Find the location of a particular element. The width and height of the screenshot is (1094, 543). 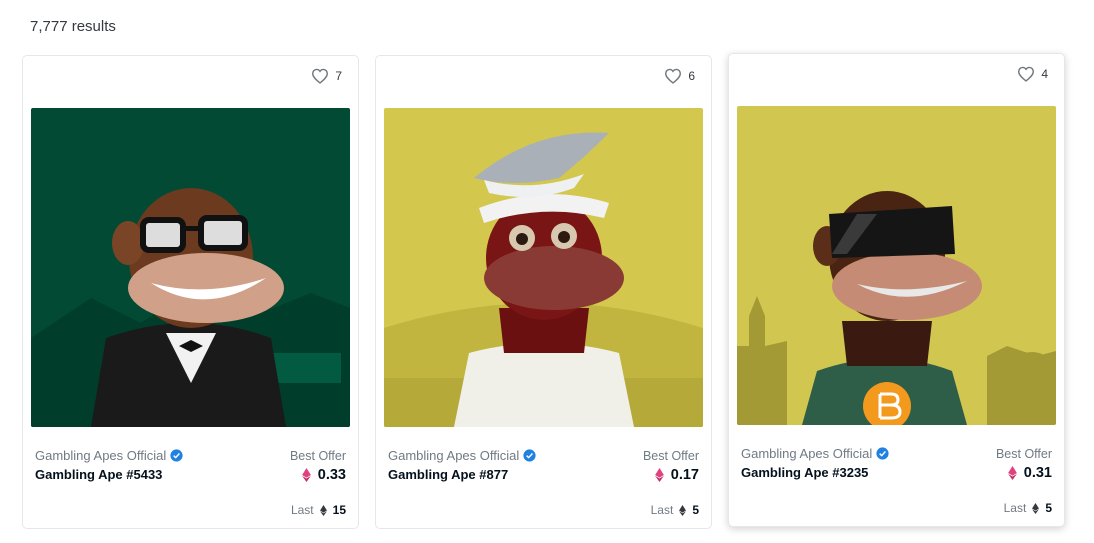

best-offer-value: 0.33 is located at coordinates (331, 475).